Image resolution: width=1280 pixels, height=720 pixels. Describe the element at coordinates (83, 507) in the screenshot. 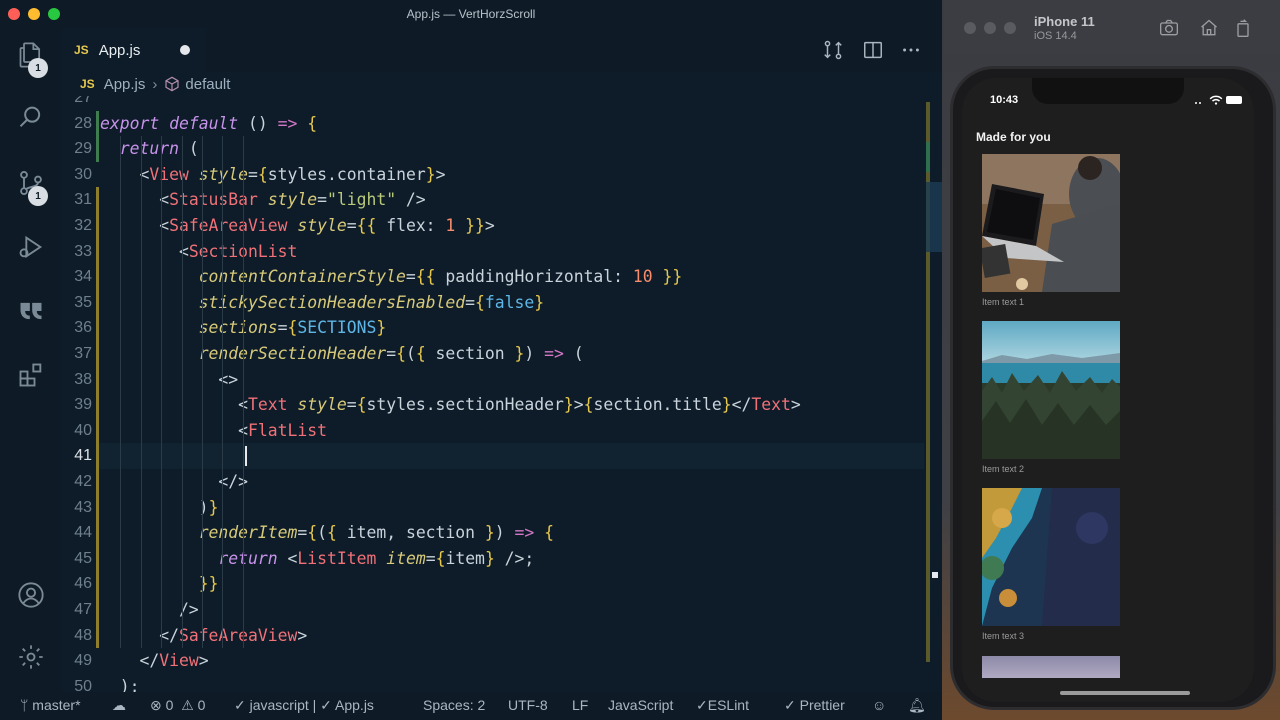

I see `line-number: 43` at that location.